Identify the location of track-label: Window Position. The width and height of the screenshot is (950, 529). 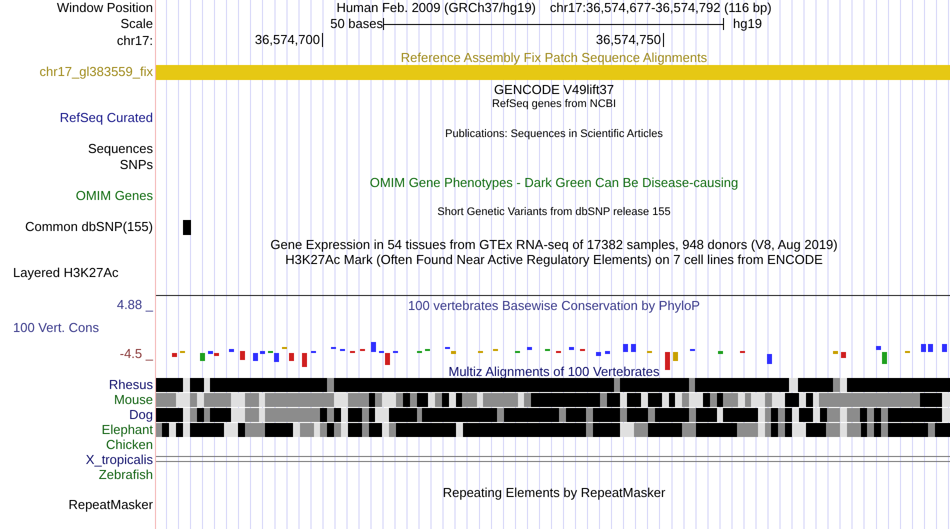
(104, 7).